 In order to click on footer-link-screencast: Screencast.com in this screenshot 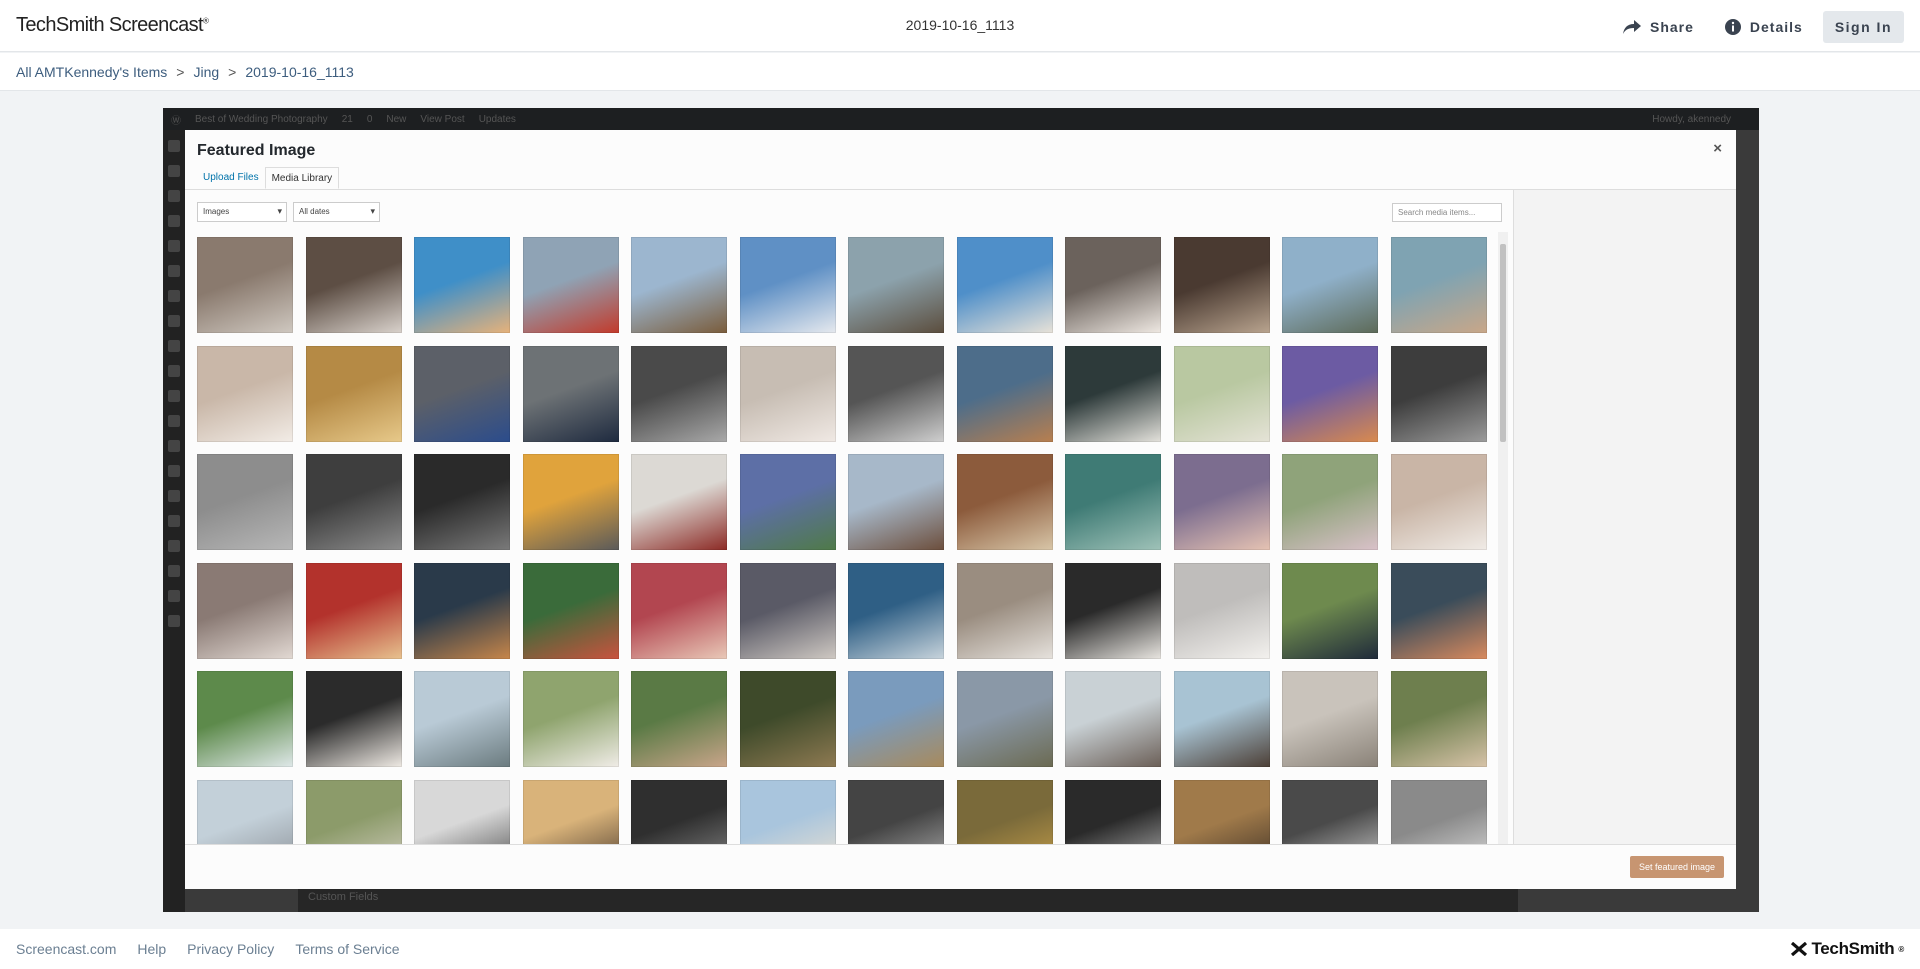, I will do `click(66, 949)`.